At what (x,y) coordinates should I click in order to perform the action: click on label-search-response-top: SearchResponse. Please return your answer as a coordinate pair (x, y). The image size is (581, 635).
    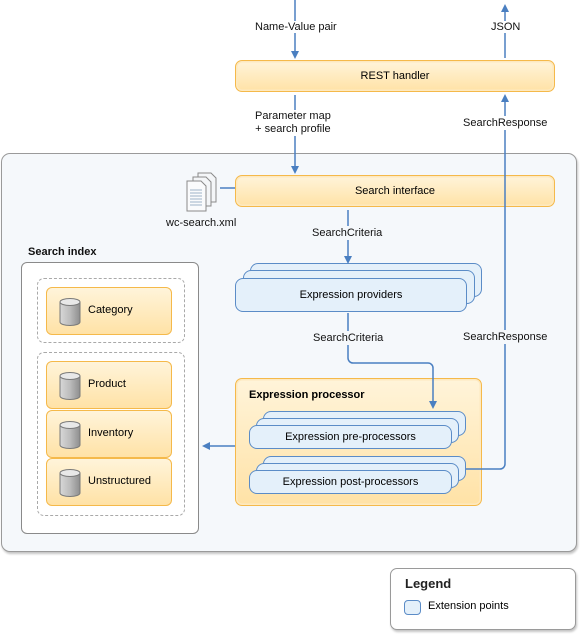
    Looking at the image, I should click on (505, 123).